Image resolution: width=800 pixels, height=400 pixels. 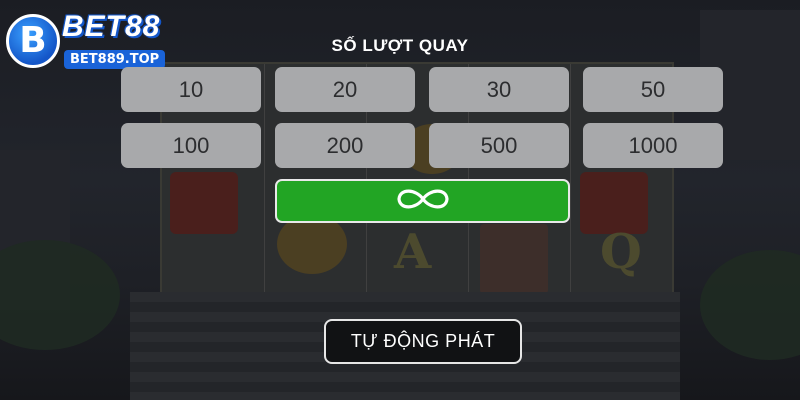 I want to click on spin-option-30-button: 30, so click(x=499, y=89).